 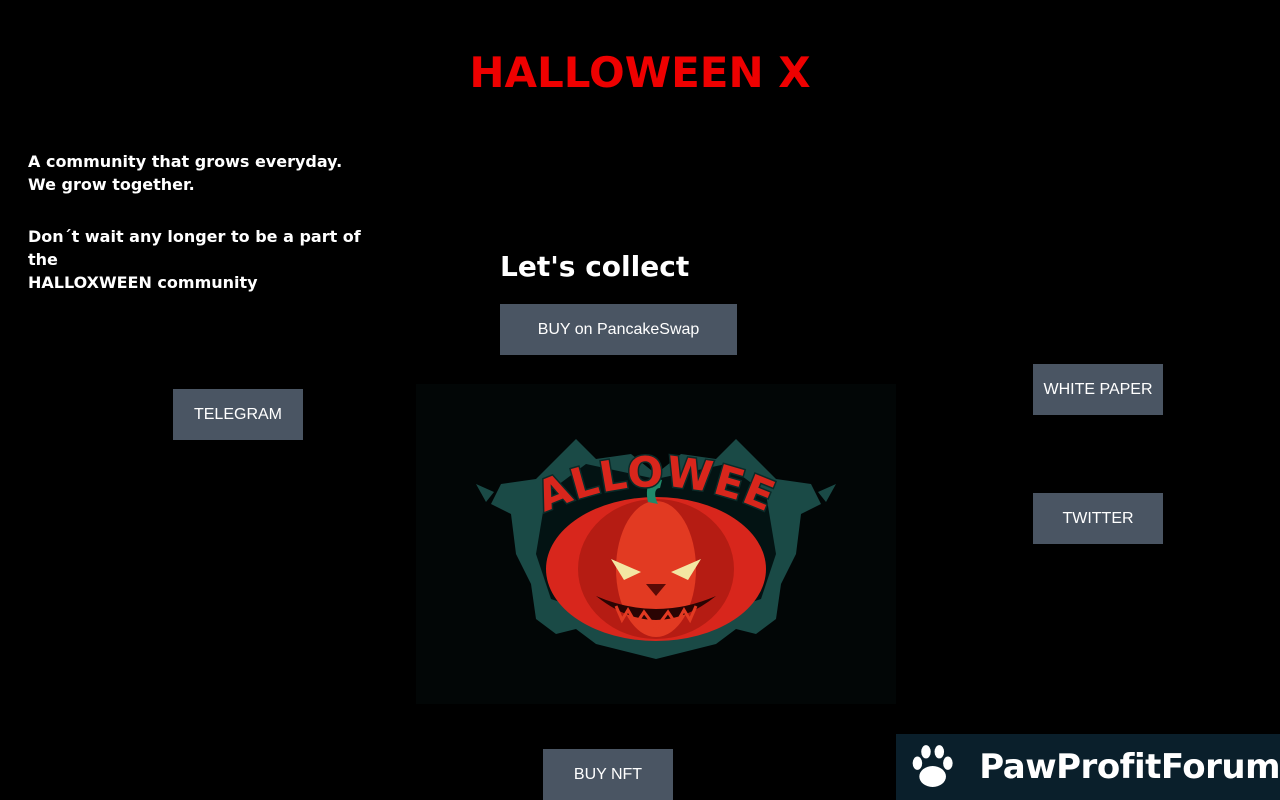 I want to click on paw-icon, so click(x=932, y=766).